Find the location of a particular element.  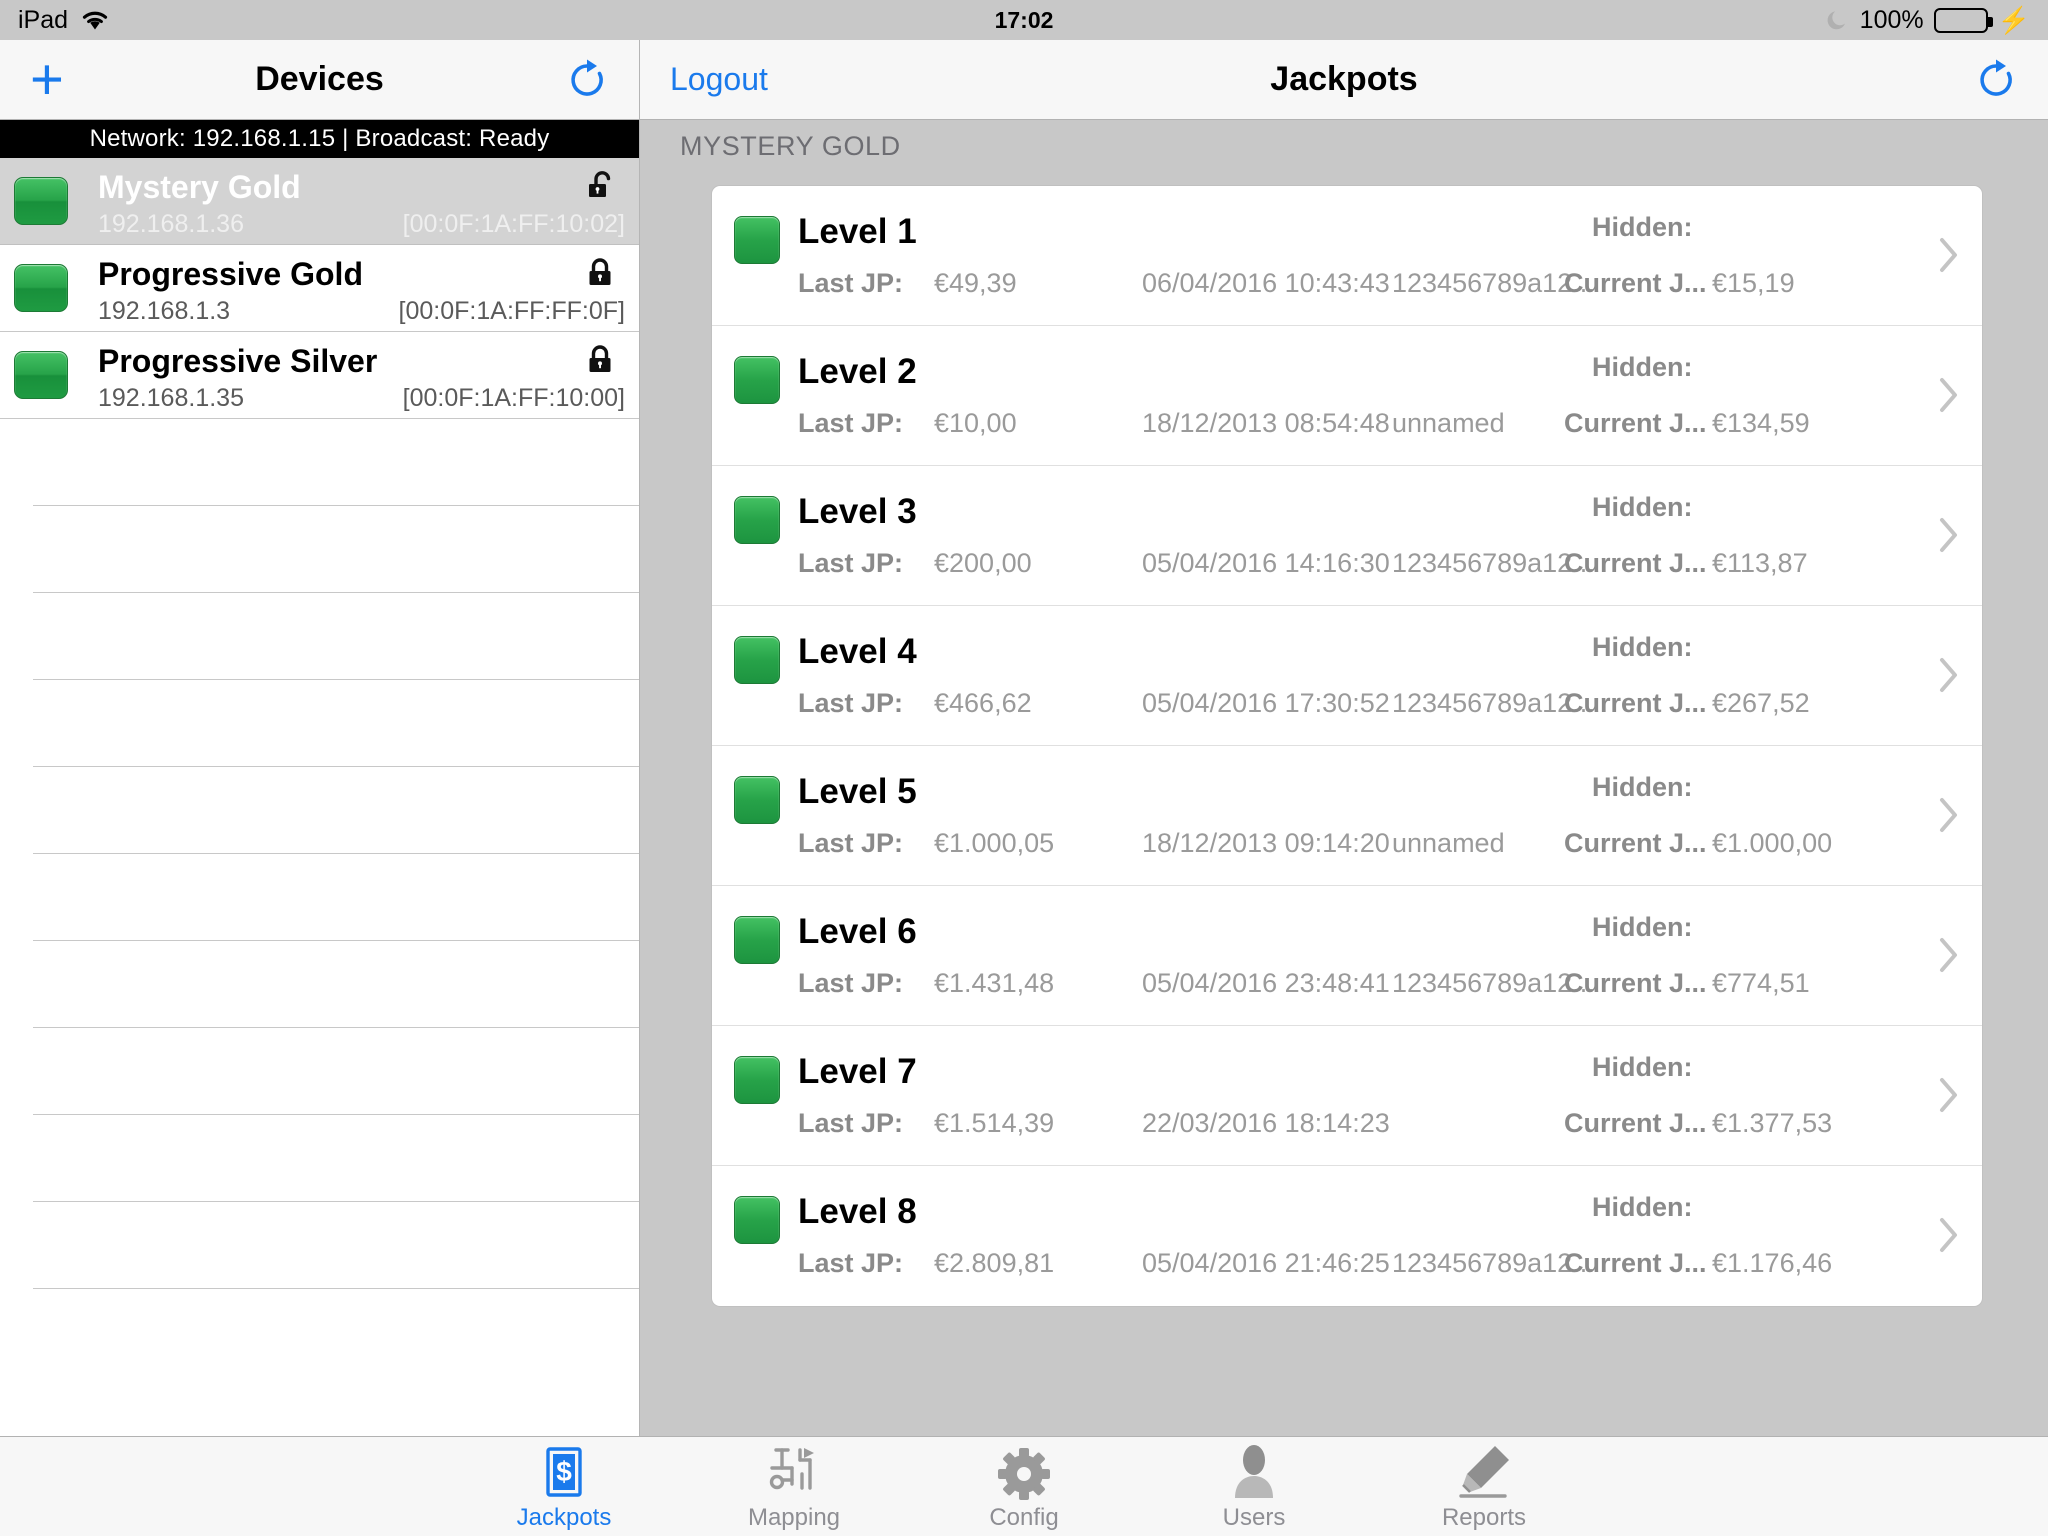

jackpot-timestamp: 06/04/2016 10:43:43 is located at coordinates (1266, 283).